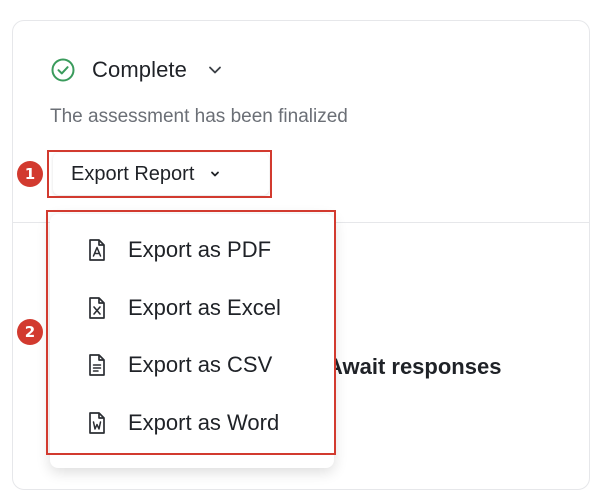 This screenshot has width=612, height=490. I want to click on menu-item-export-word: Export as Word, so click(182, 423).